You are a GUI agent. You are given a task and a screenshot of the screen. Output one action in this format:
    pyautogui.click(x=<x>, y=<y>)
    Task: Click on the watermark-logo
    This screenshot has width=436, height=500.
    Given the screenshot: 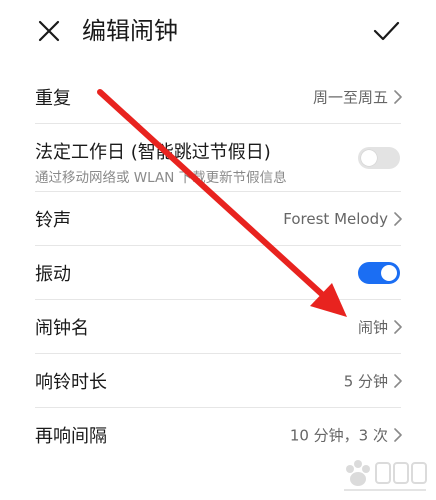 What is the action you would take?
    pyautogui.click(x=385, y=475)
    